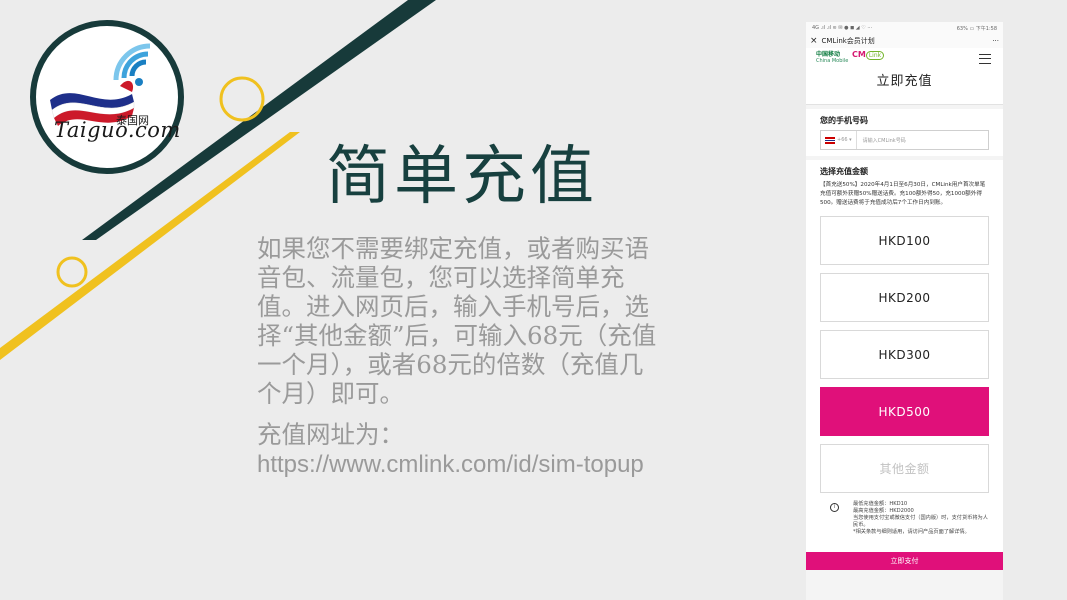 Image resolution: width=1067 pixels, height=600 pixels. I want to click on slide-title: 简单充值, so click(462, 176).